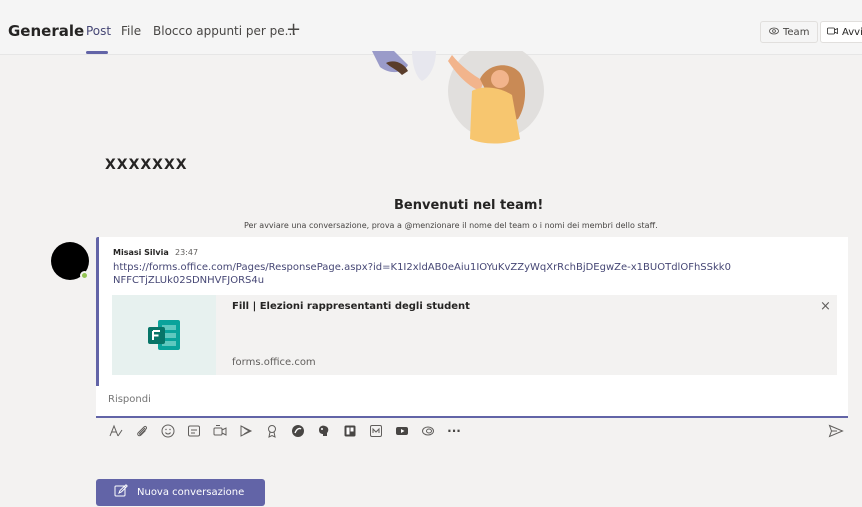 The width and height of the screenshot is (862, 507). Describe the element at coordinates (46, 31) in the screenshot. I see `channel-title: Generale` at that location.